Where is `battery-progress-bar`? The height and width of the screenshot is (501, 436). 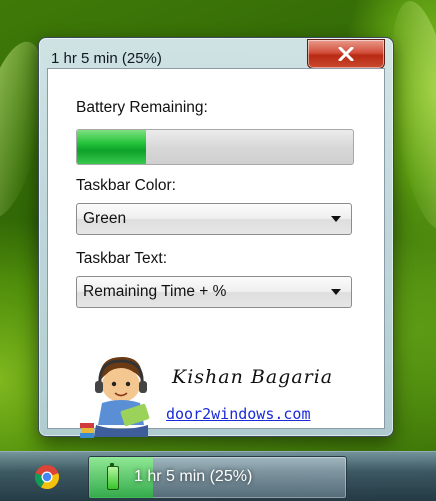 battery-progress-bar is located at coordinates (215, 147).